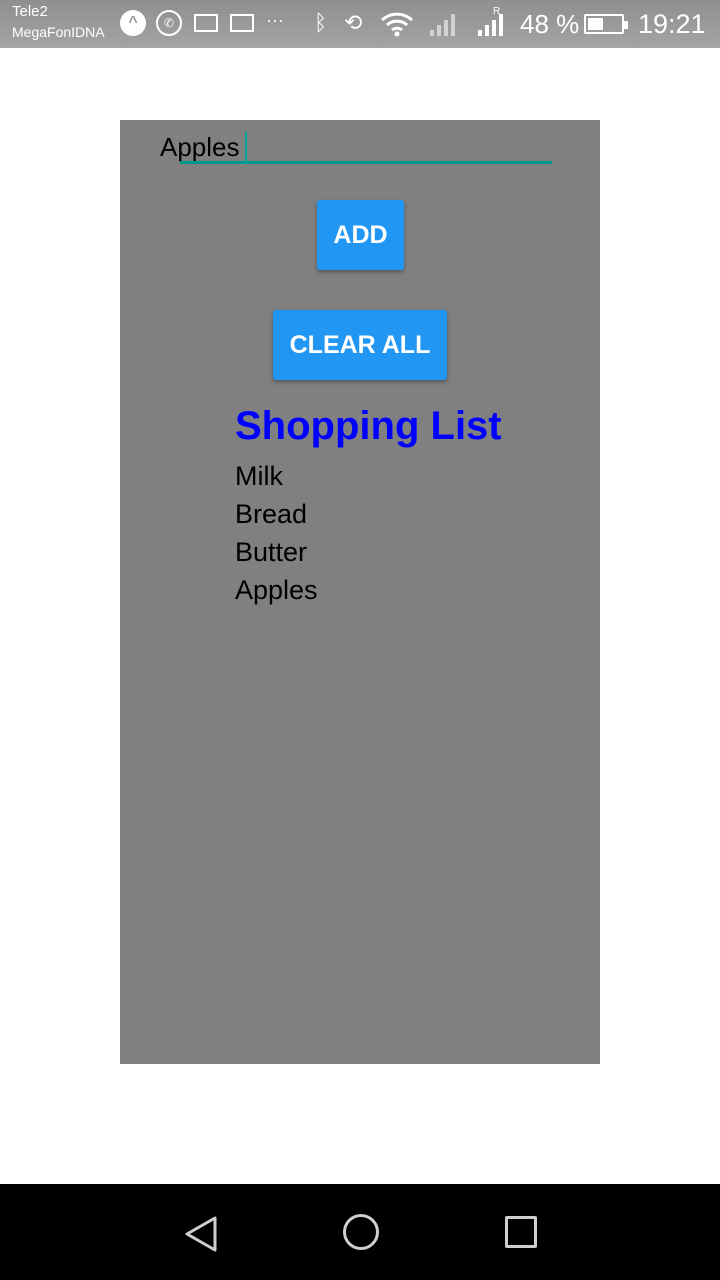  Describe the element at coordinates (595, 24) in the screenshot. I see `battery-level` at that location.